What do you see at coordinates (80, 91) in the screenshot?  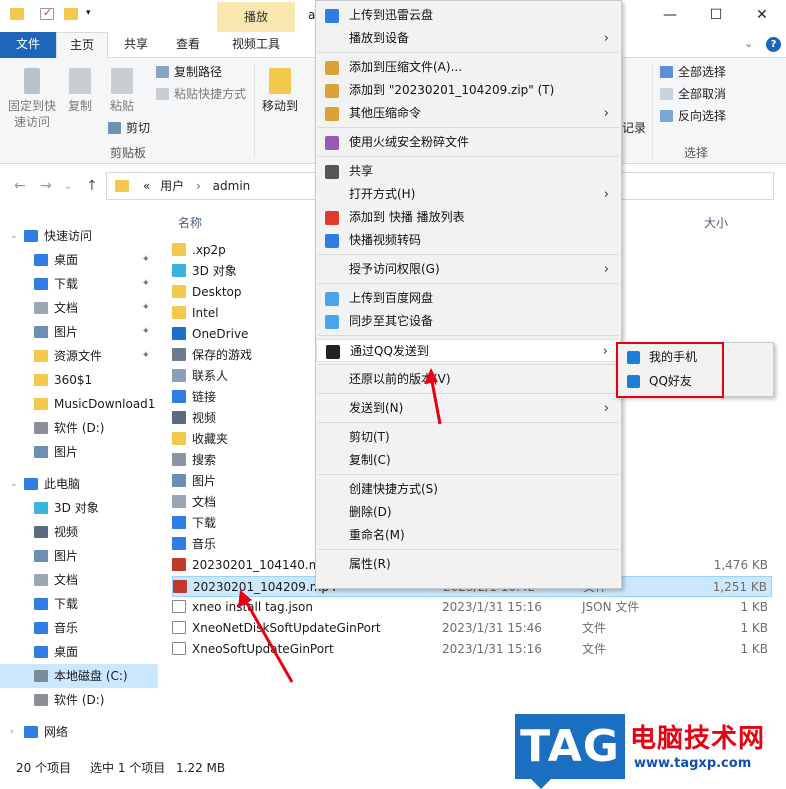 I see `copy-button: 复制` at bounding box center [80, 91].